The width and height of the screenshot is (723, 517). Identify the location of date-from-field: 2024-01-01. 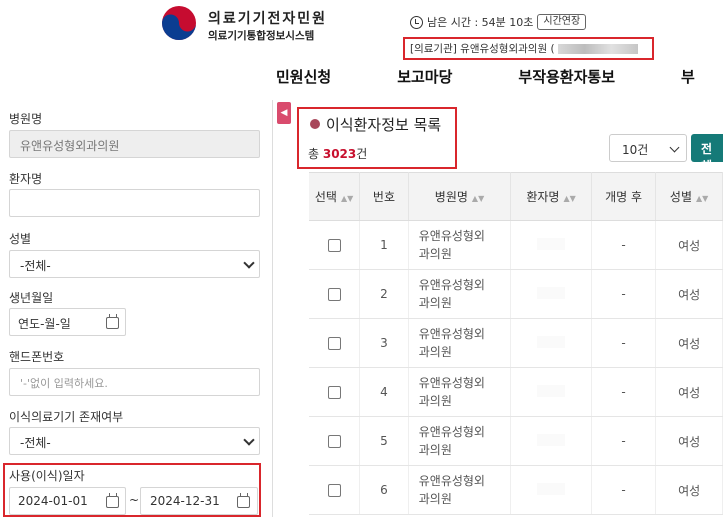
(67, 501).